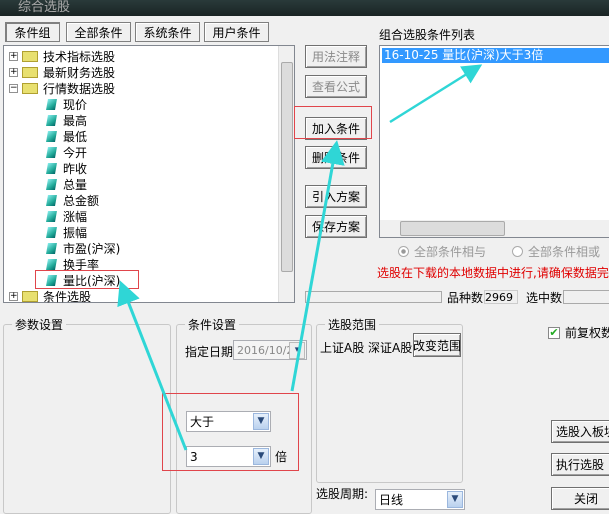  What do you see at coordinates (580, 464) in the screenshot?
I see `execute-button: 执行选股` at bounding box center [580, 464].